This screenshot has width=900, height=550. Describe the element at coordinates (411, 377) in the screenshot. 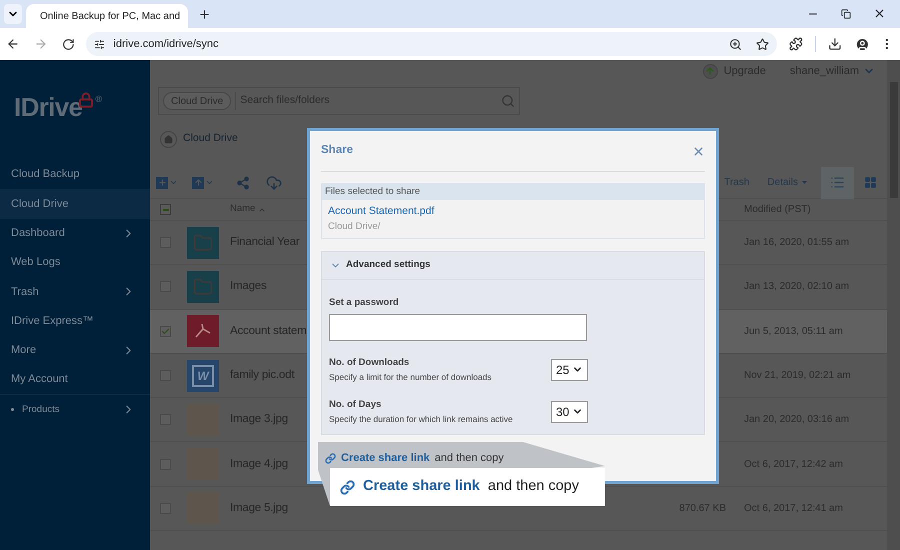

I see `field-hint: Specify a limit for the number of downloads` at that location.